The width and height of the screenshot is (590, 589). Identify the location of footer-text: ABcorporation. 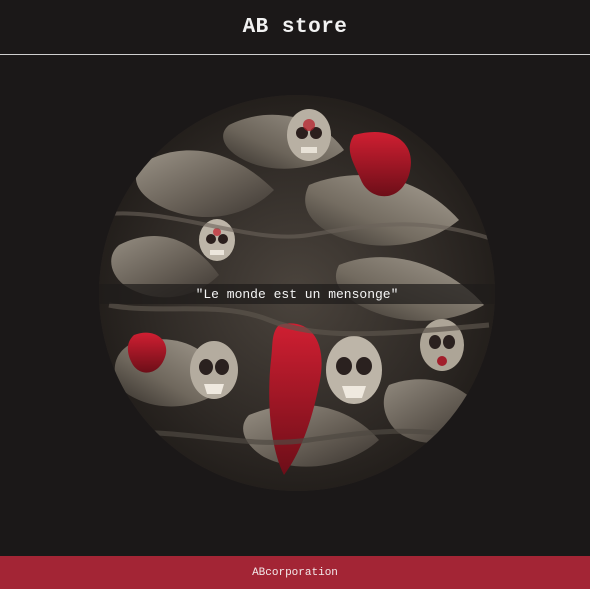
(295, 572).